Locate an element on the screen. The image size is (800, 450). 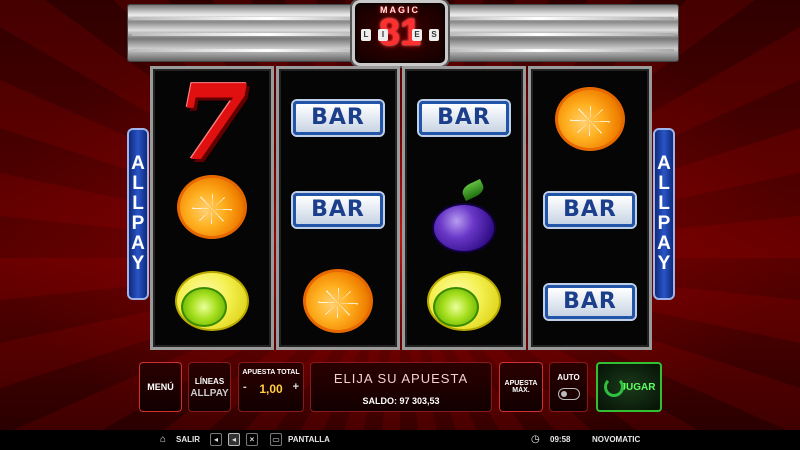
reel-3: BAR is located at coordinates (464, 208).